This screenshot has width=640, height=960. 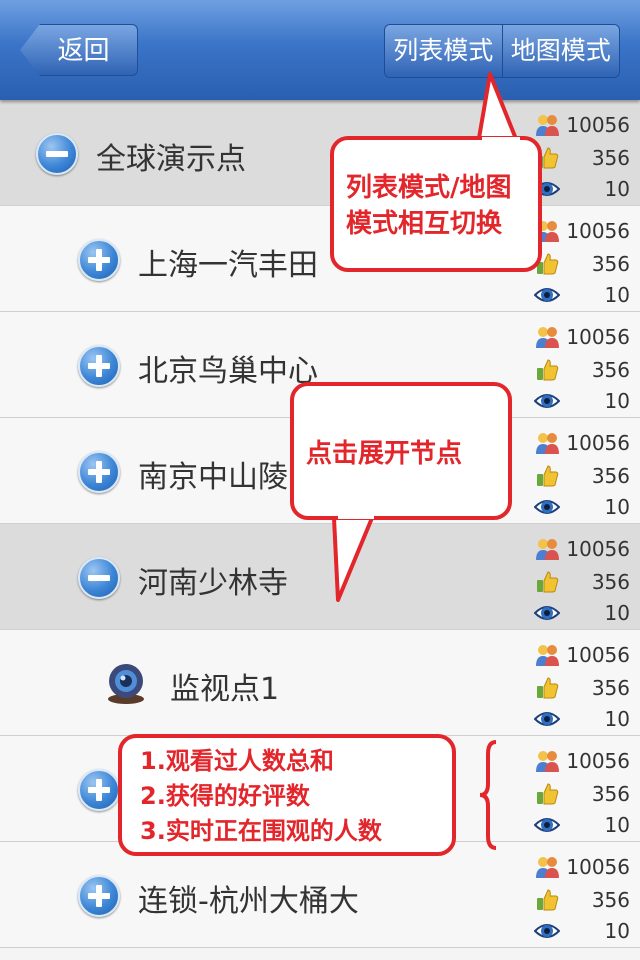 I want to click on navigation-bar: 返回 列表模式 地图模式, so click(x=320, y=50).